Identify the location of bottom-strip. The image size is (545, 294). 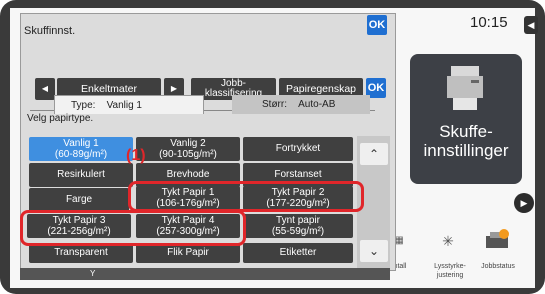
(205, 274).